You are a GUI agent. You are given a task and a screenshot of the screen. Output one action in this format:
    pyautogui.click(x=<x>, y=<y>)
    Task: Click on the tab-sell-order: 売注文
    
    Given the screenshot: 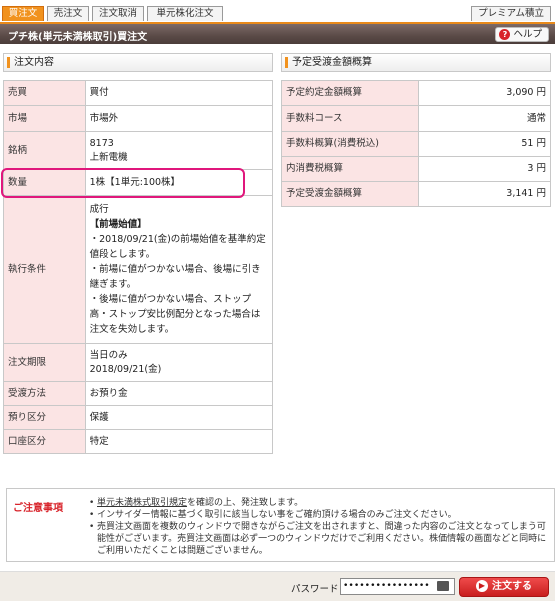 What is the action you would take?
    pyautogui.click(x=68, y=13)
    